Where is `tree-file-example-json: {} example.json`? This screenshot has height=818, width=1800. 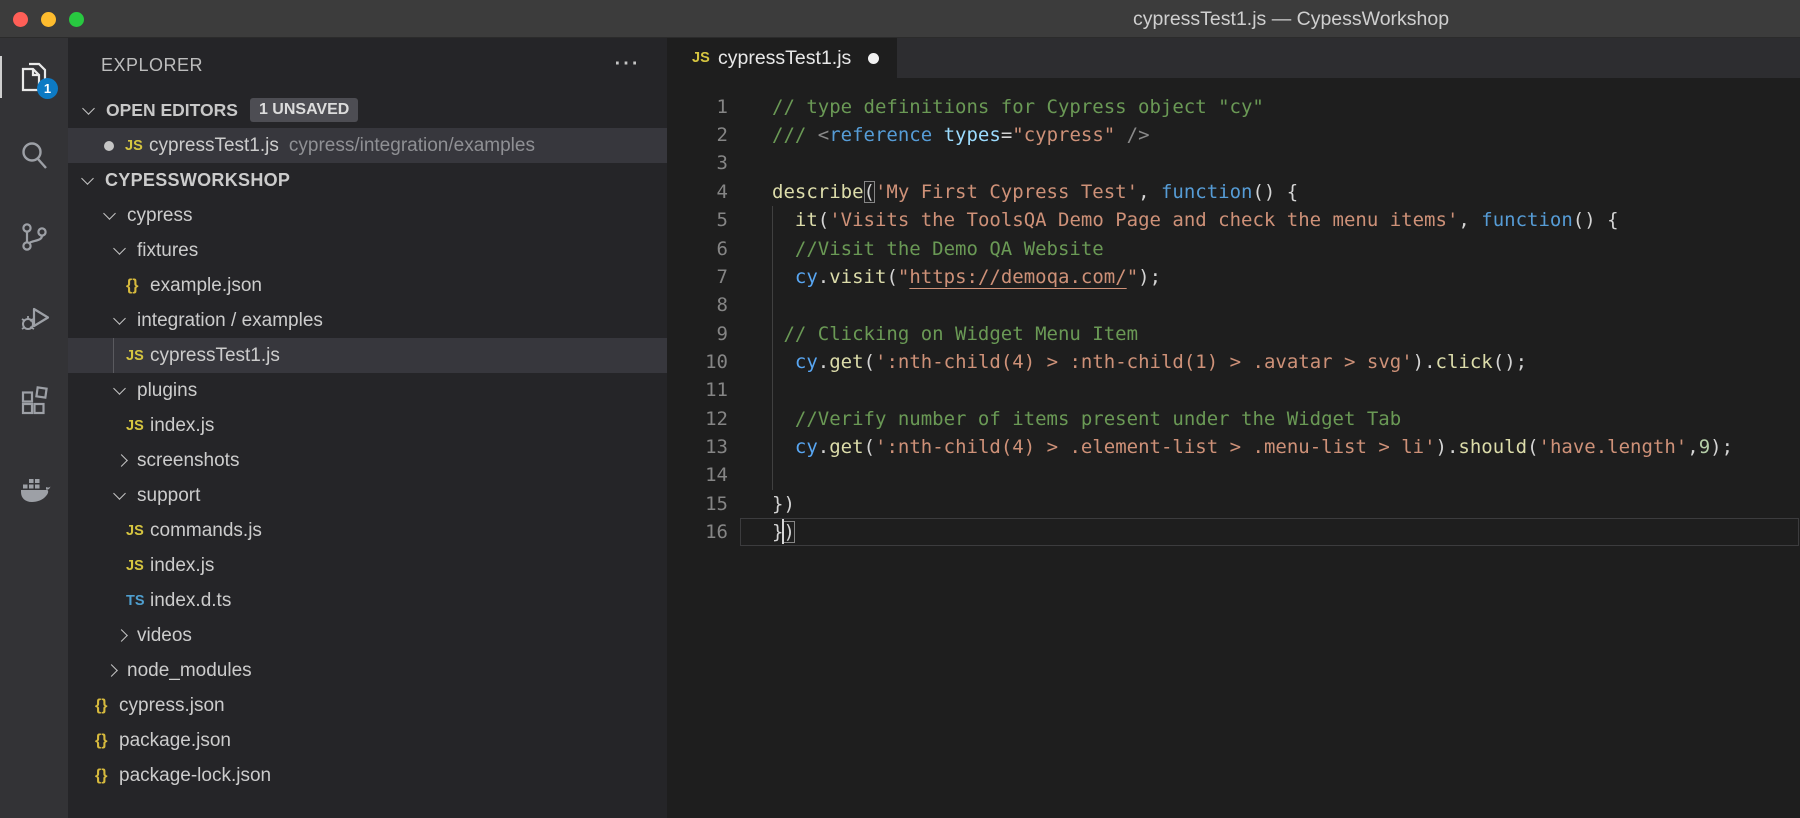
tree-file-example-json: {} example.json is located at coordinates (367, 285).